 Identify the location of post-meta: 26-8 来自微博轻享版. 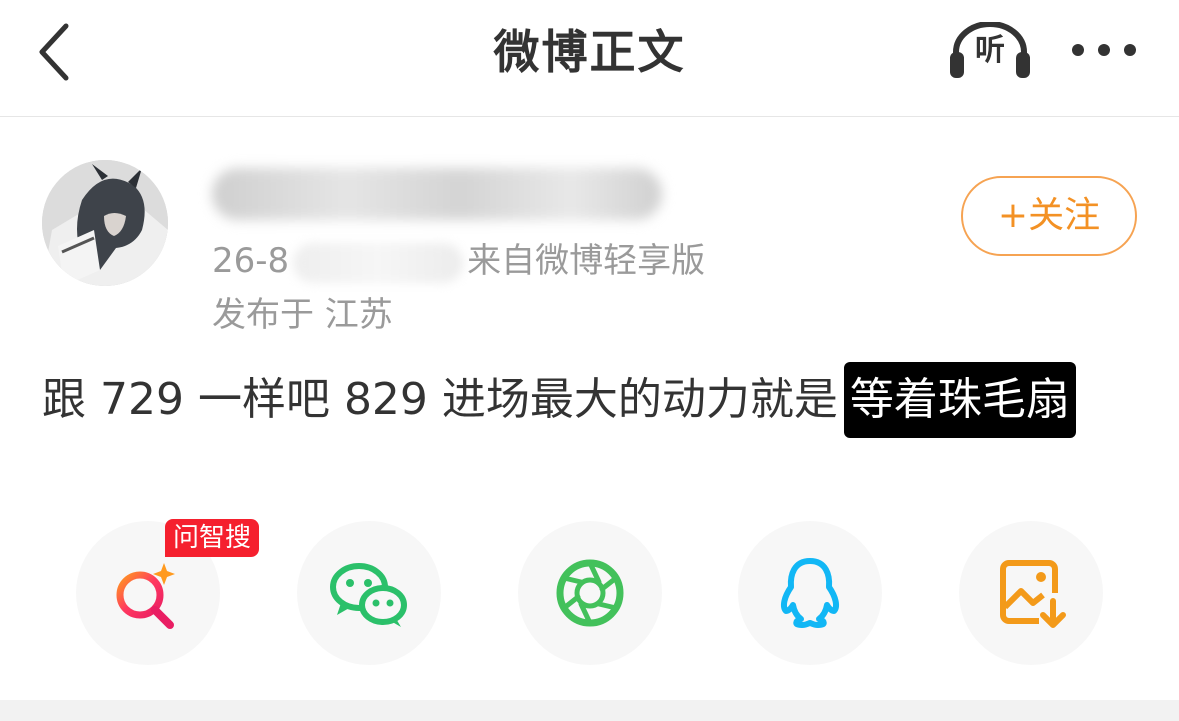
(458, 261).